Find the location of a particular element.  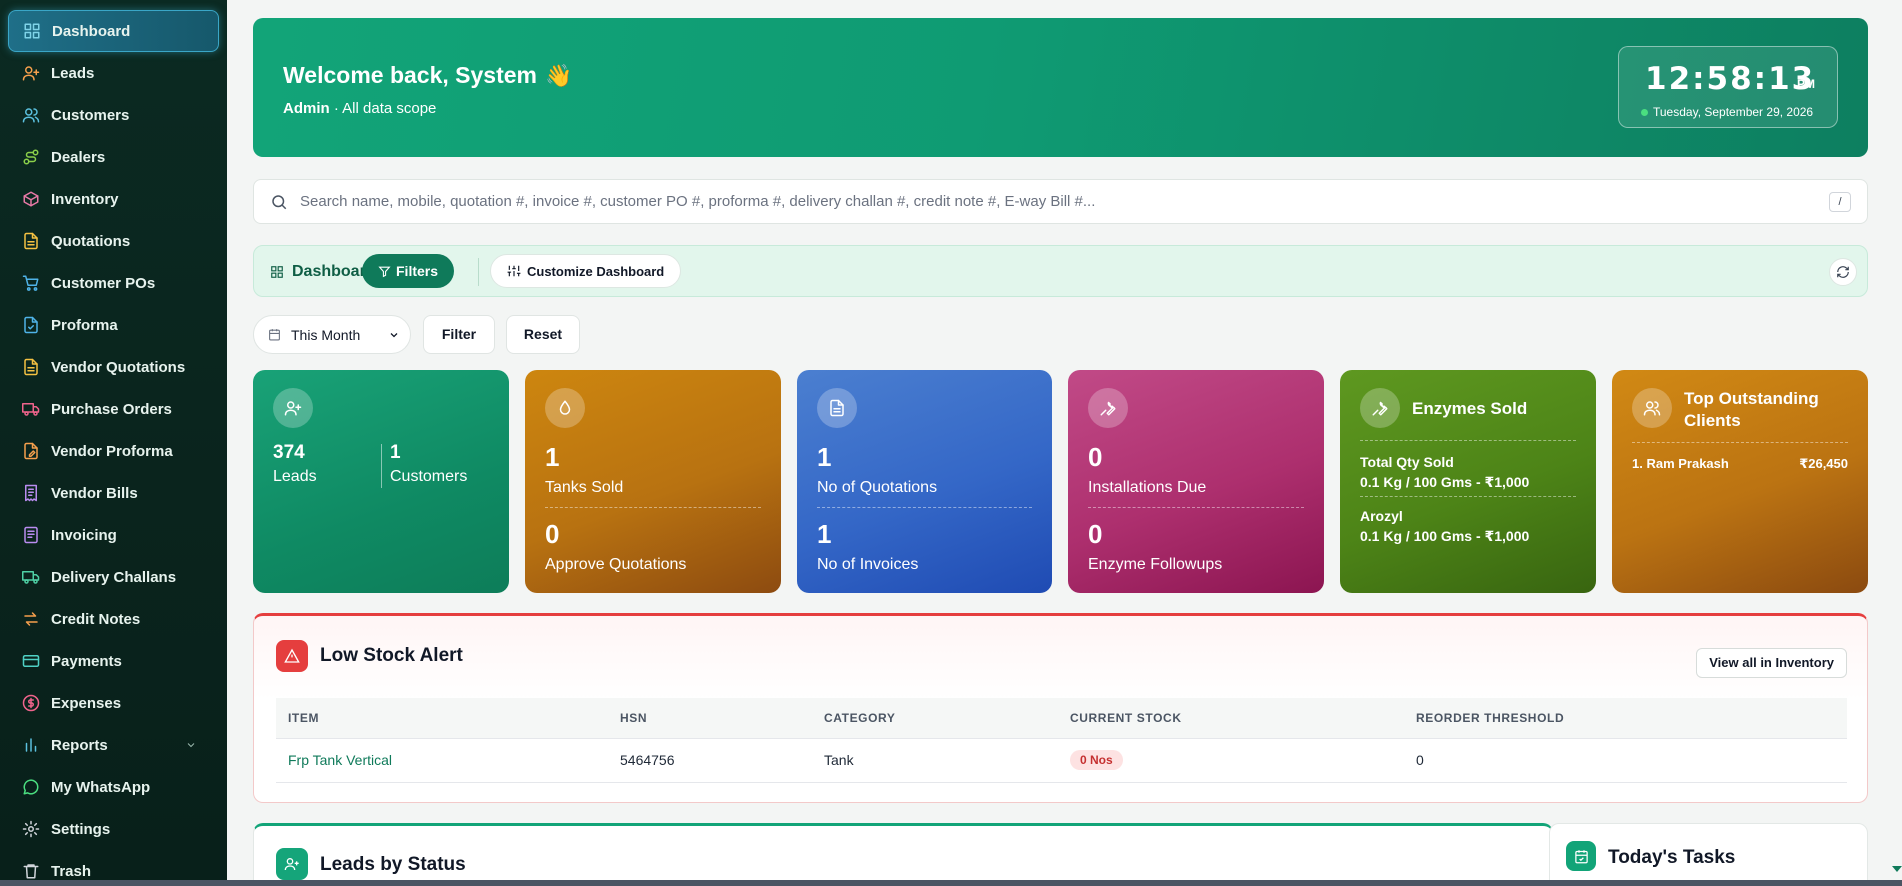

column-header: REORDER THRESHOLD is located at coordinates (1625, 718).